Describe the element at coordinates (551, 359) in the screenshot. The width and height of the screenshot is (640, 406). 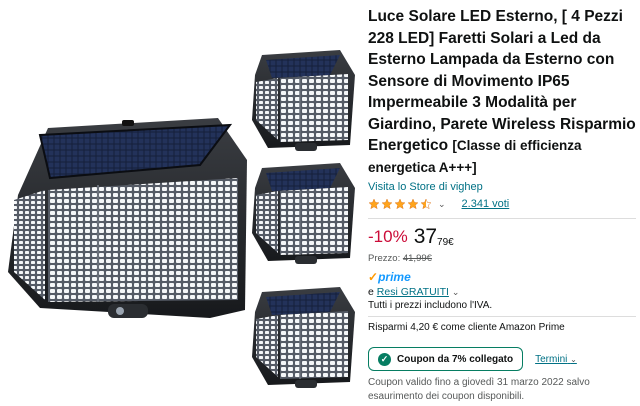
I see `terms-label: Termini` at that location.